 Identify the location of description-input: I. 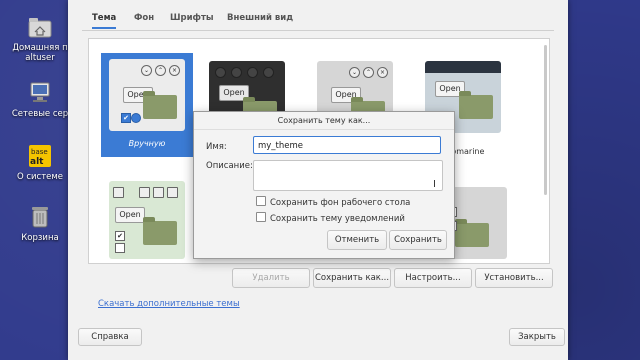
(348, 175).